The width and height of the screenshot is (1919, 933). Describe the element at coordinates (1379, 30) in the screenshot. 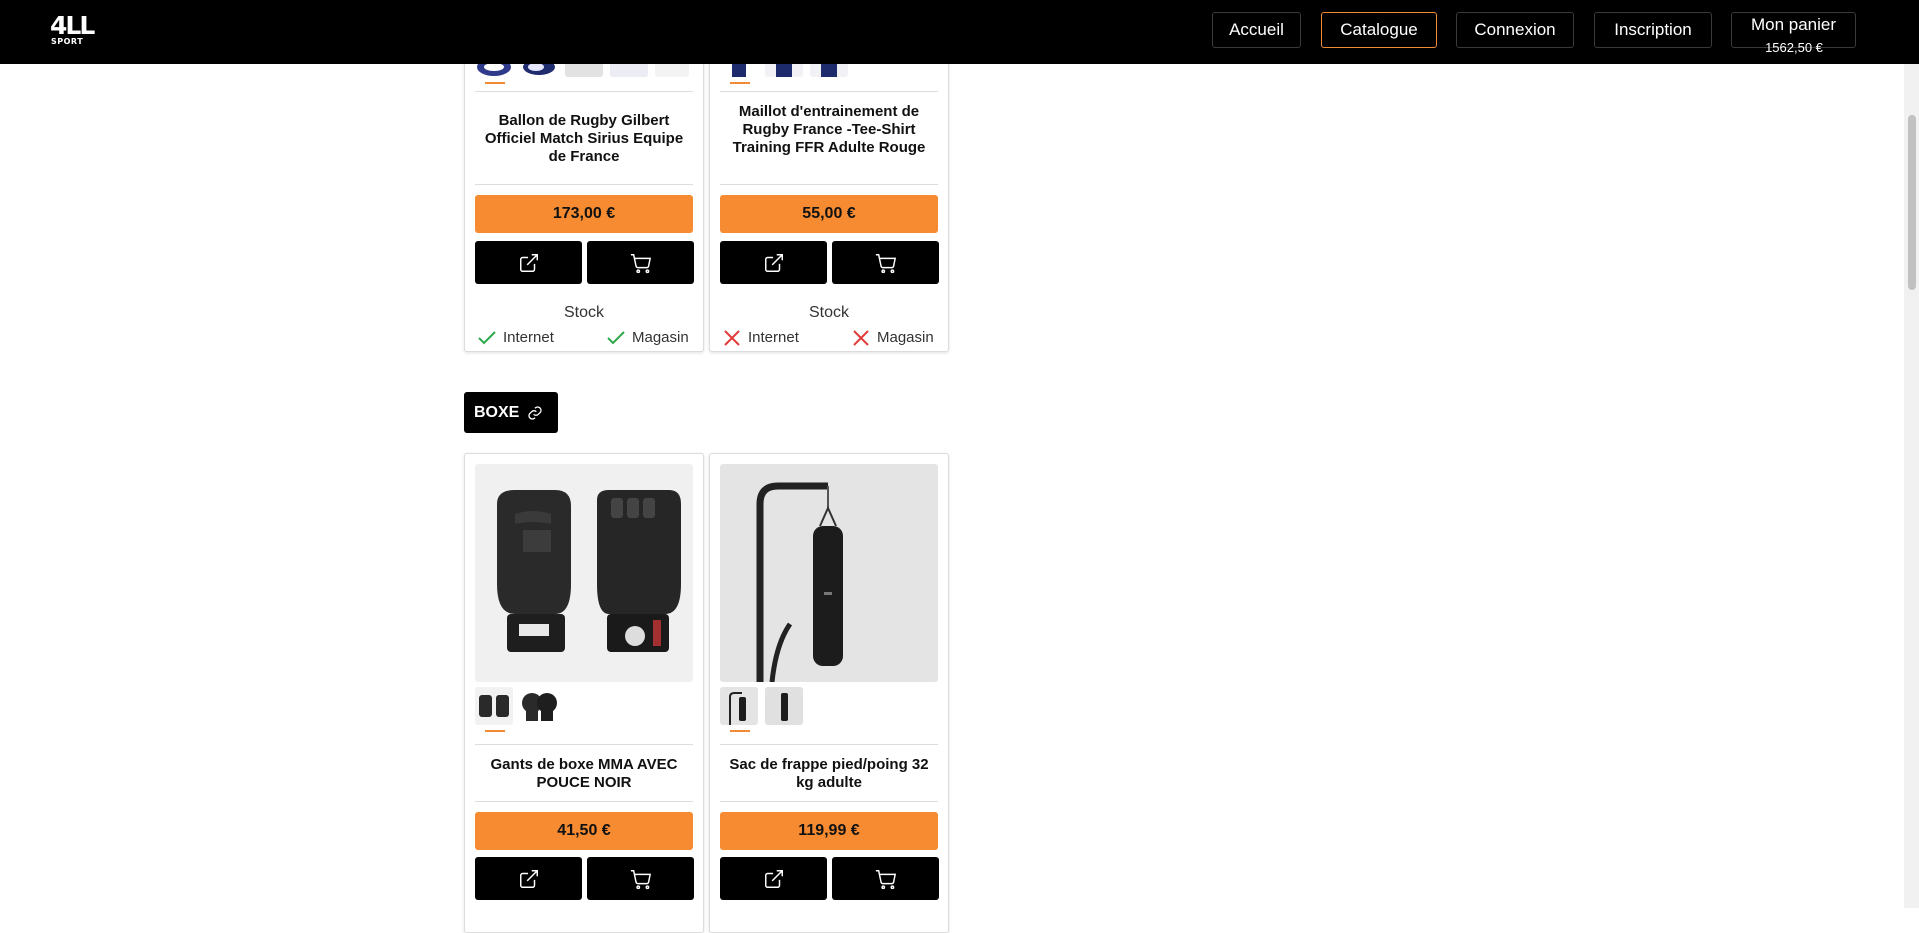

I see `nav-catalogue-button: Catalogue` at that location.